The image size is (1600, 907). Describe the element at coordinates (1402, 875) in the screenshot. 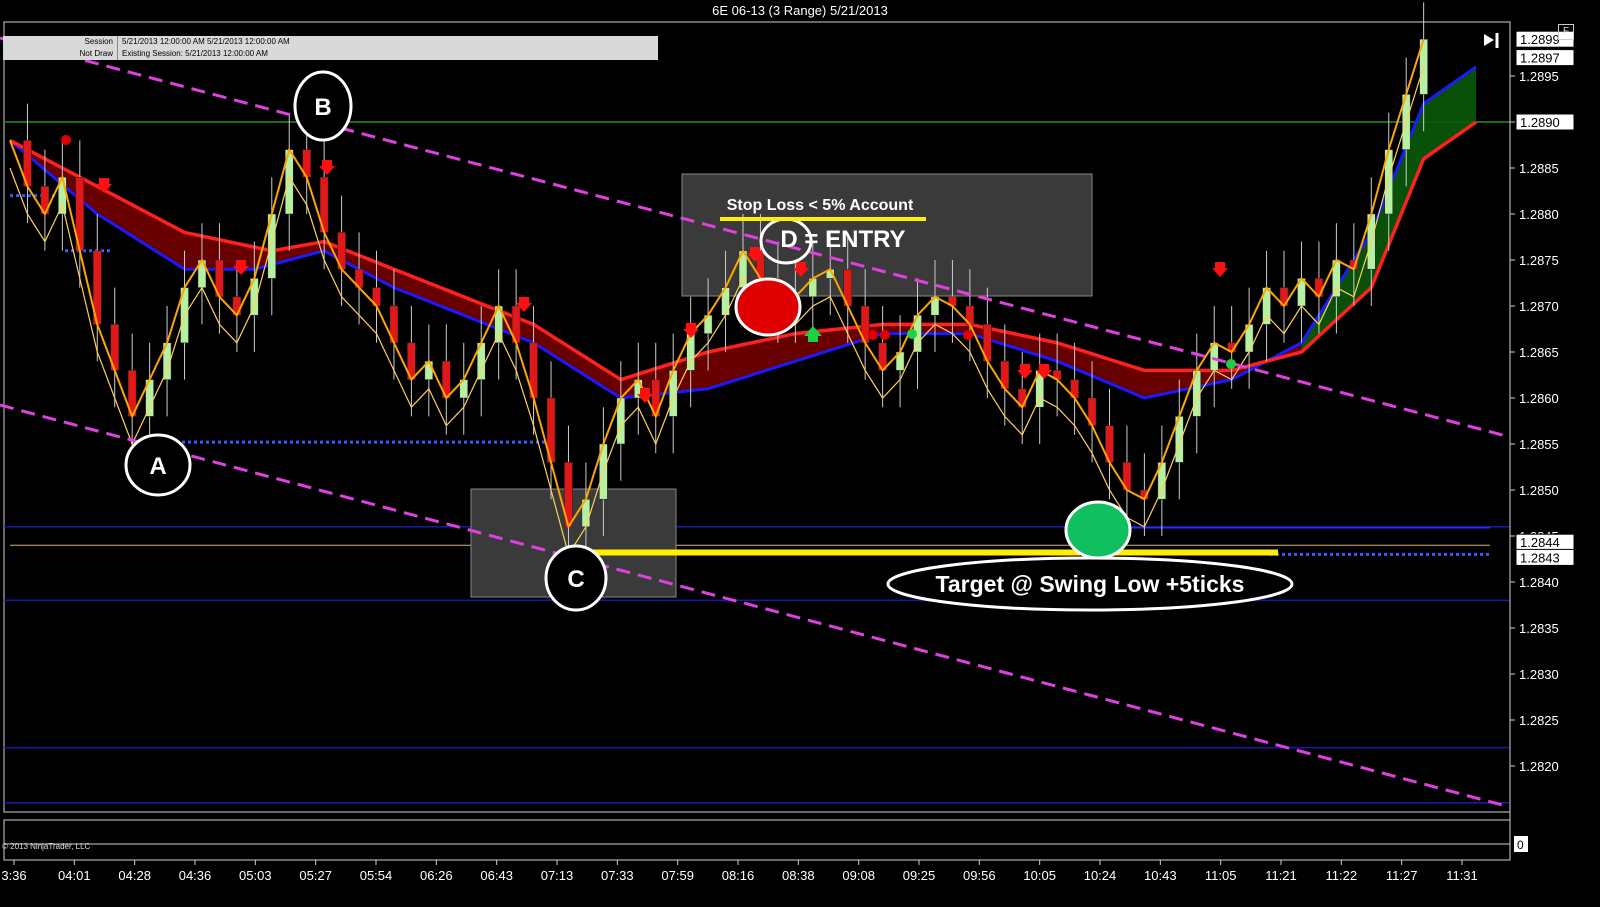

I see `x-tick-label: 11:27` at that location.